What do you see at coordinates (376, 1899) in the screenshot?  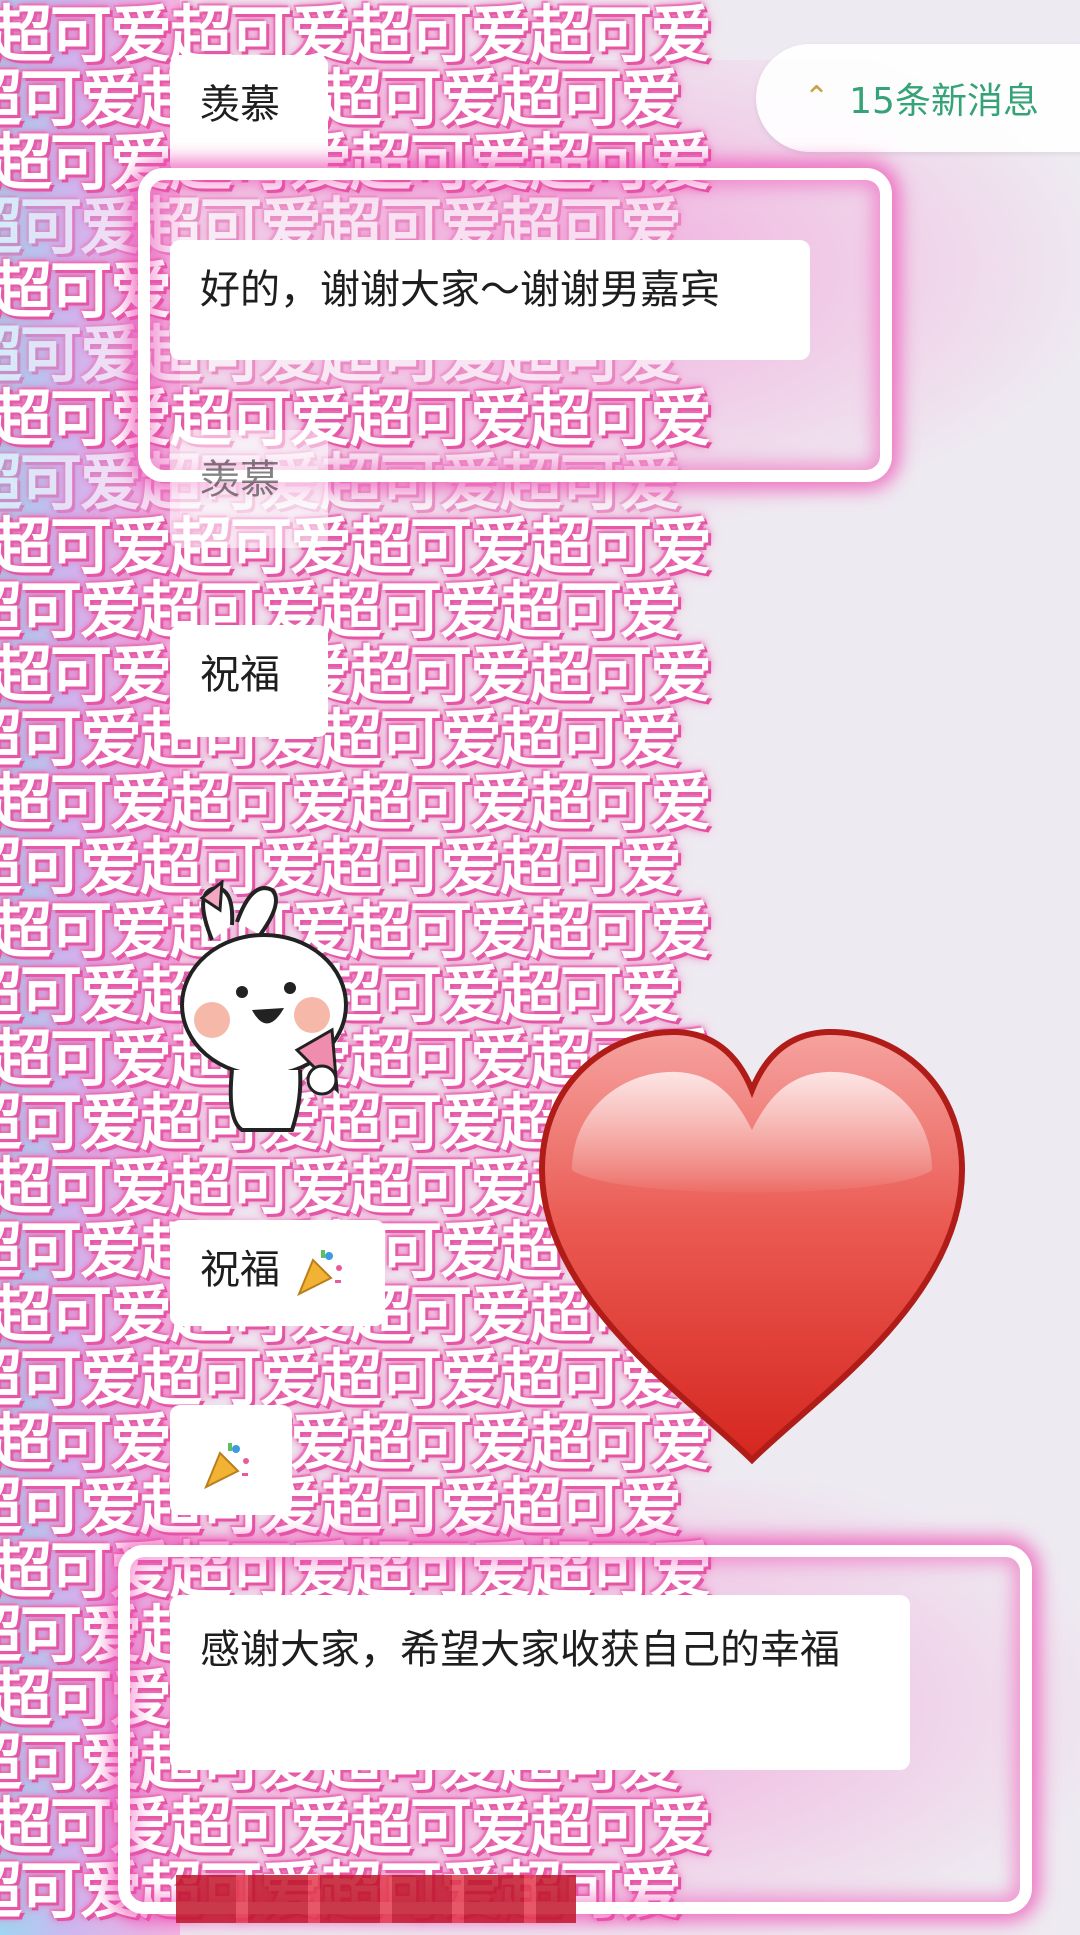 I see `partial-sticker` at bounding box center [376, 1899].